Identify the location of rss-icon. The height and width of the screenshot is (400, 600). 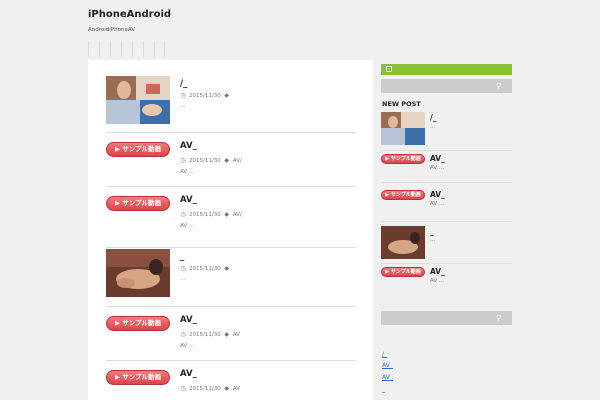
(389, 69).